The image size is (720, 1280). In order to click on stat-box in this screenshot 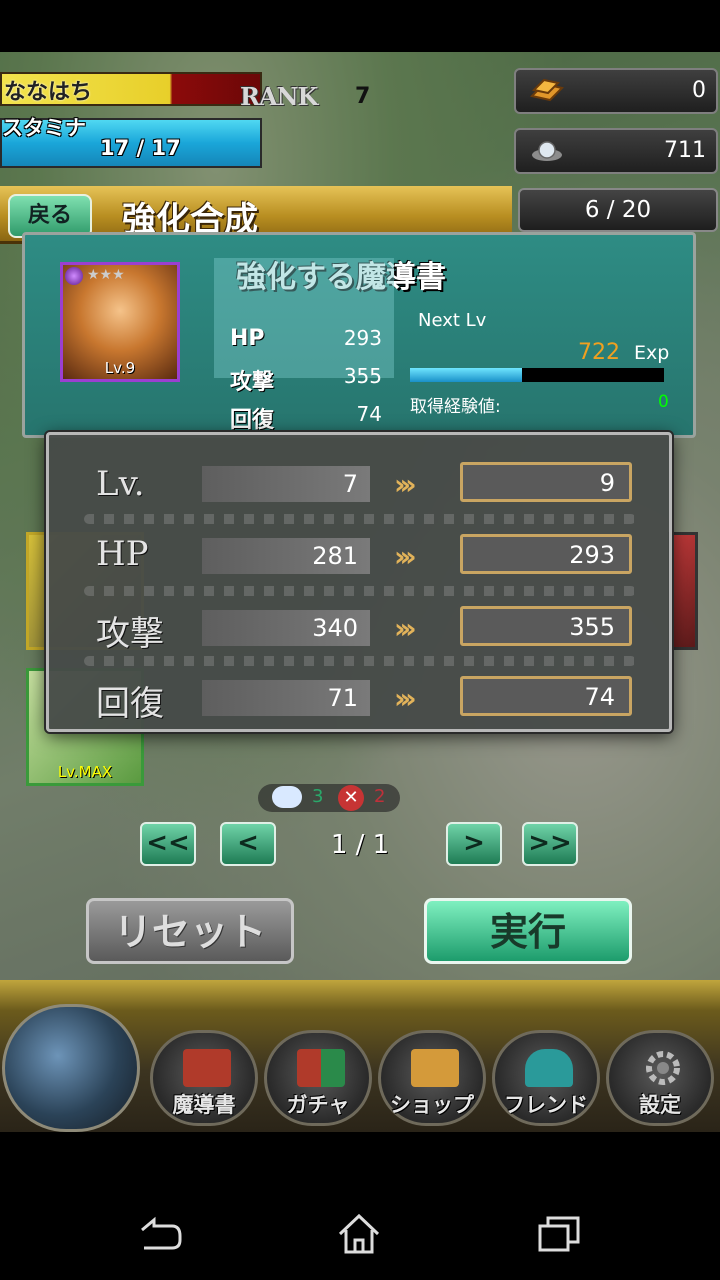, I will do `click(304, 318)`.